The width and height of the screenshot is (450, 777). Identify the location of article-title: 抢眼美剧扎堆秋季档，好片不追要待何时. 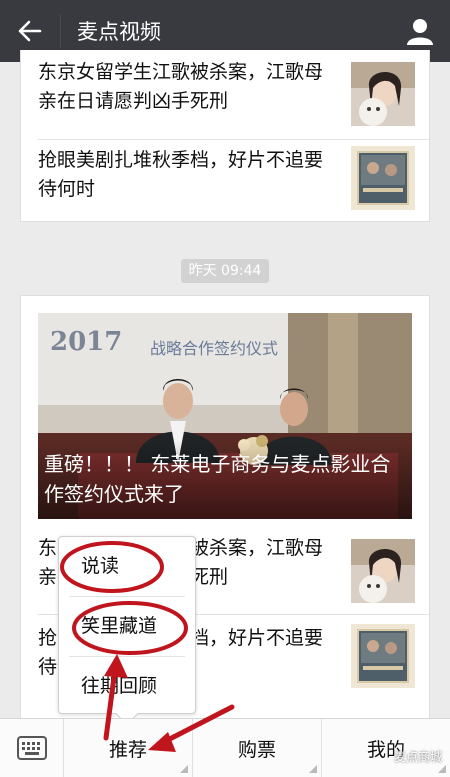
(181, 174).